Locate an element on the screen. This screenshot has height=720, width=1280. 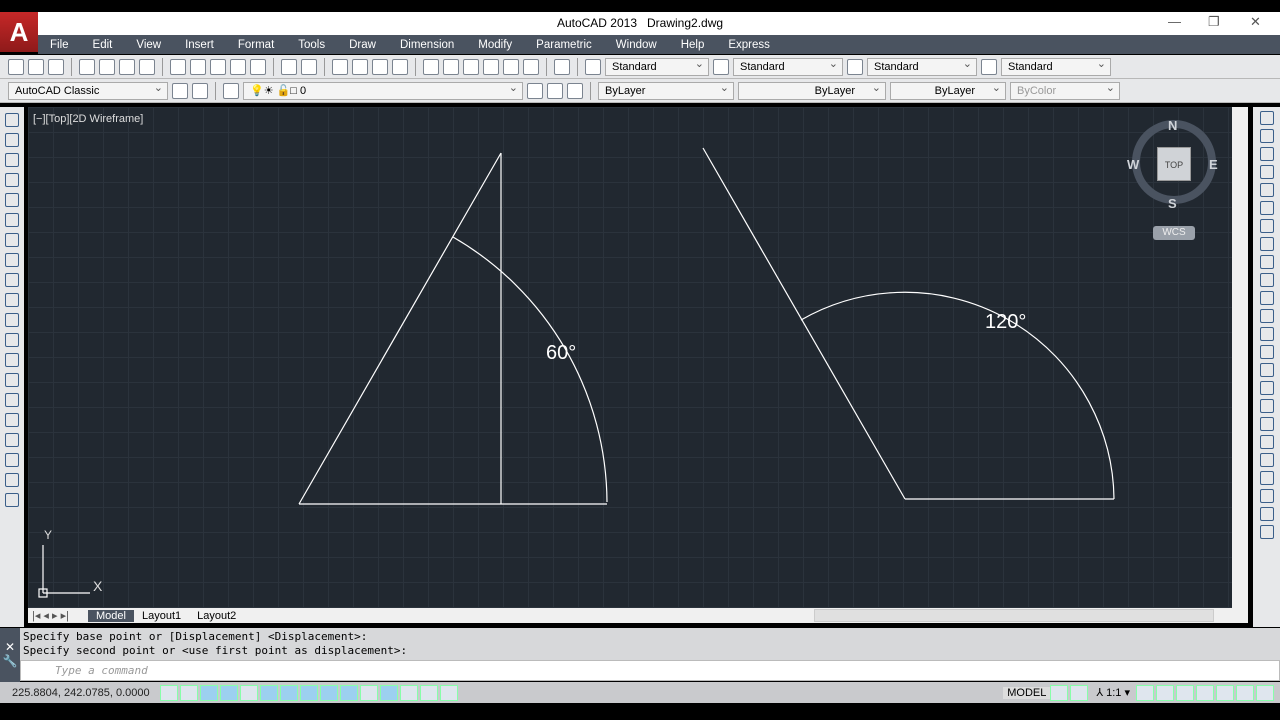
quick-properties-toggle is located at coordinates (409, 692).